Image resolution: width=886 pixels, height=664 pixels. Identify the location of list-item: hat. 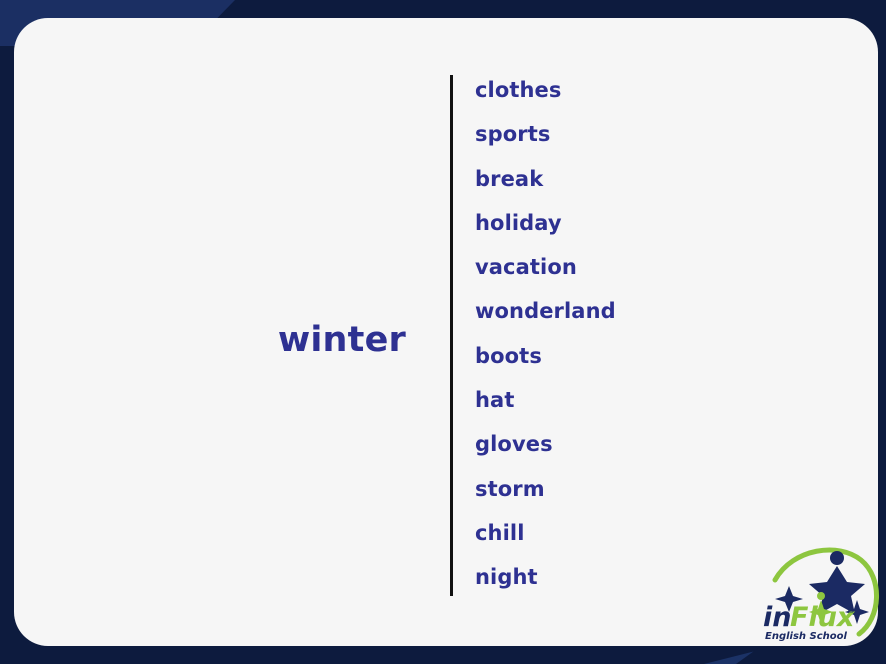
(495, 400).